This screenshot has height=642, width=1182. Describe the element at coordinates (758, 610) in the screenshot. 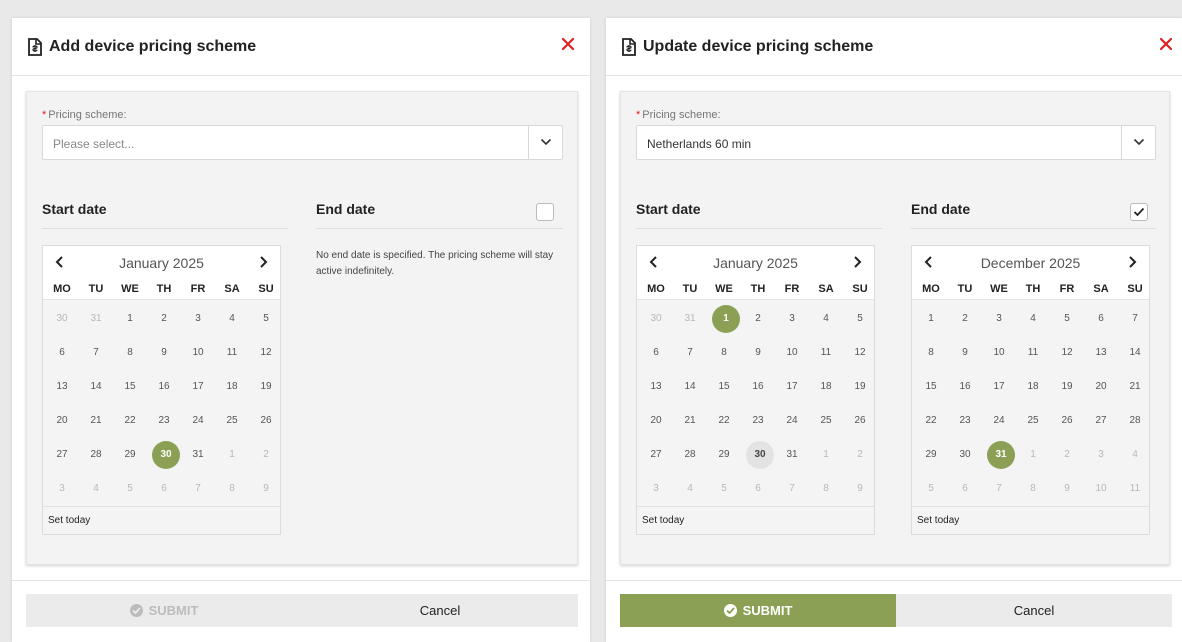

I see `submit-button: SUBMIT` at that location.